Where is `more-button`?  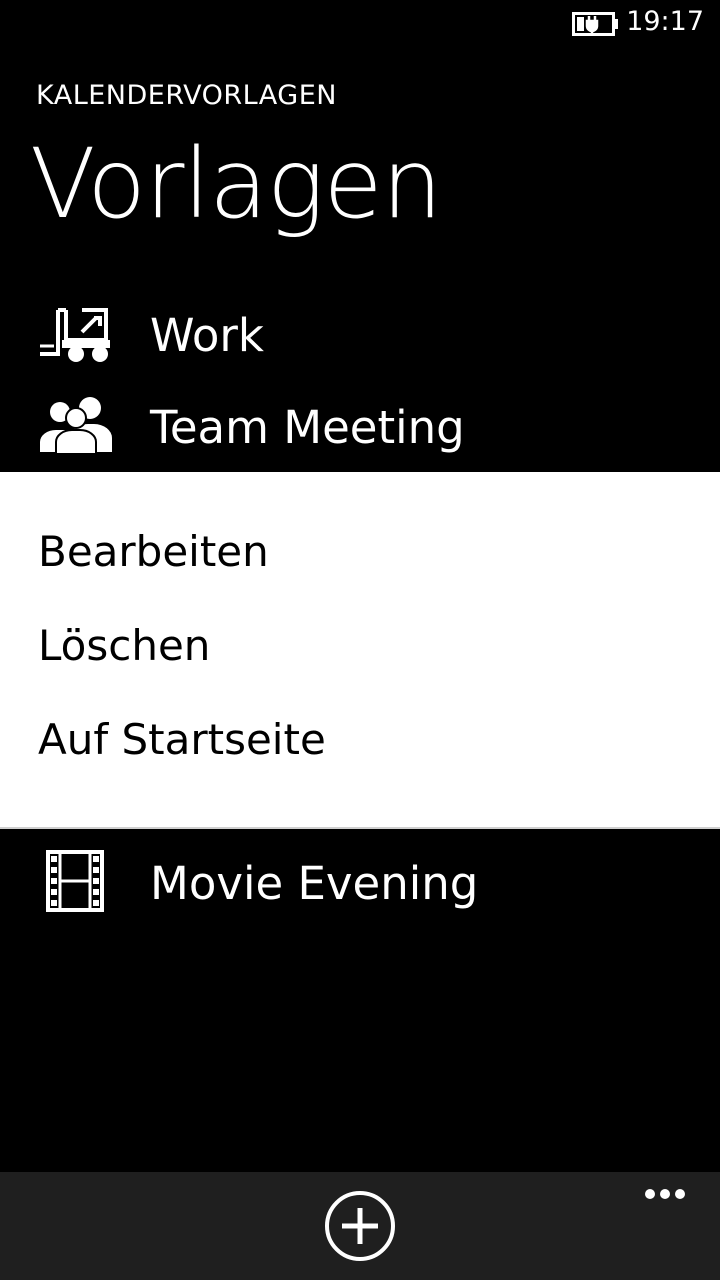 more-button is located at coordinates (665, 1194).